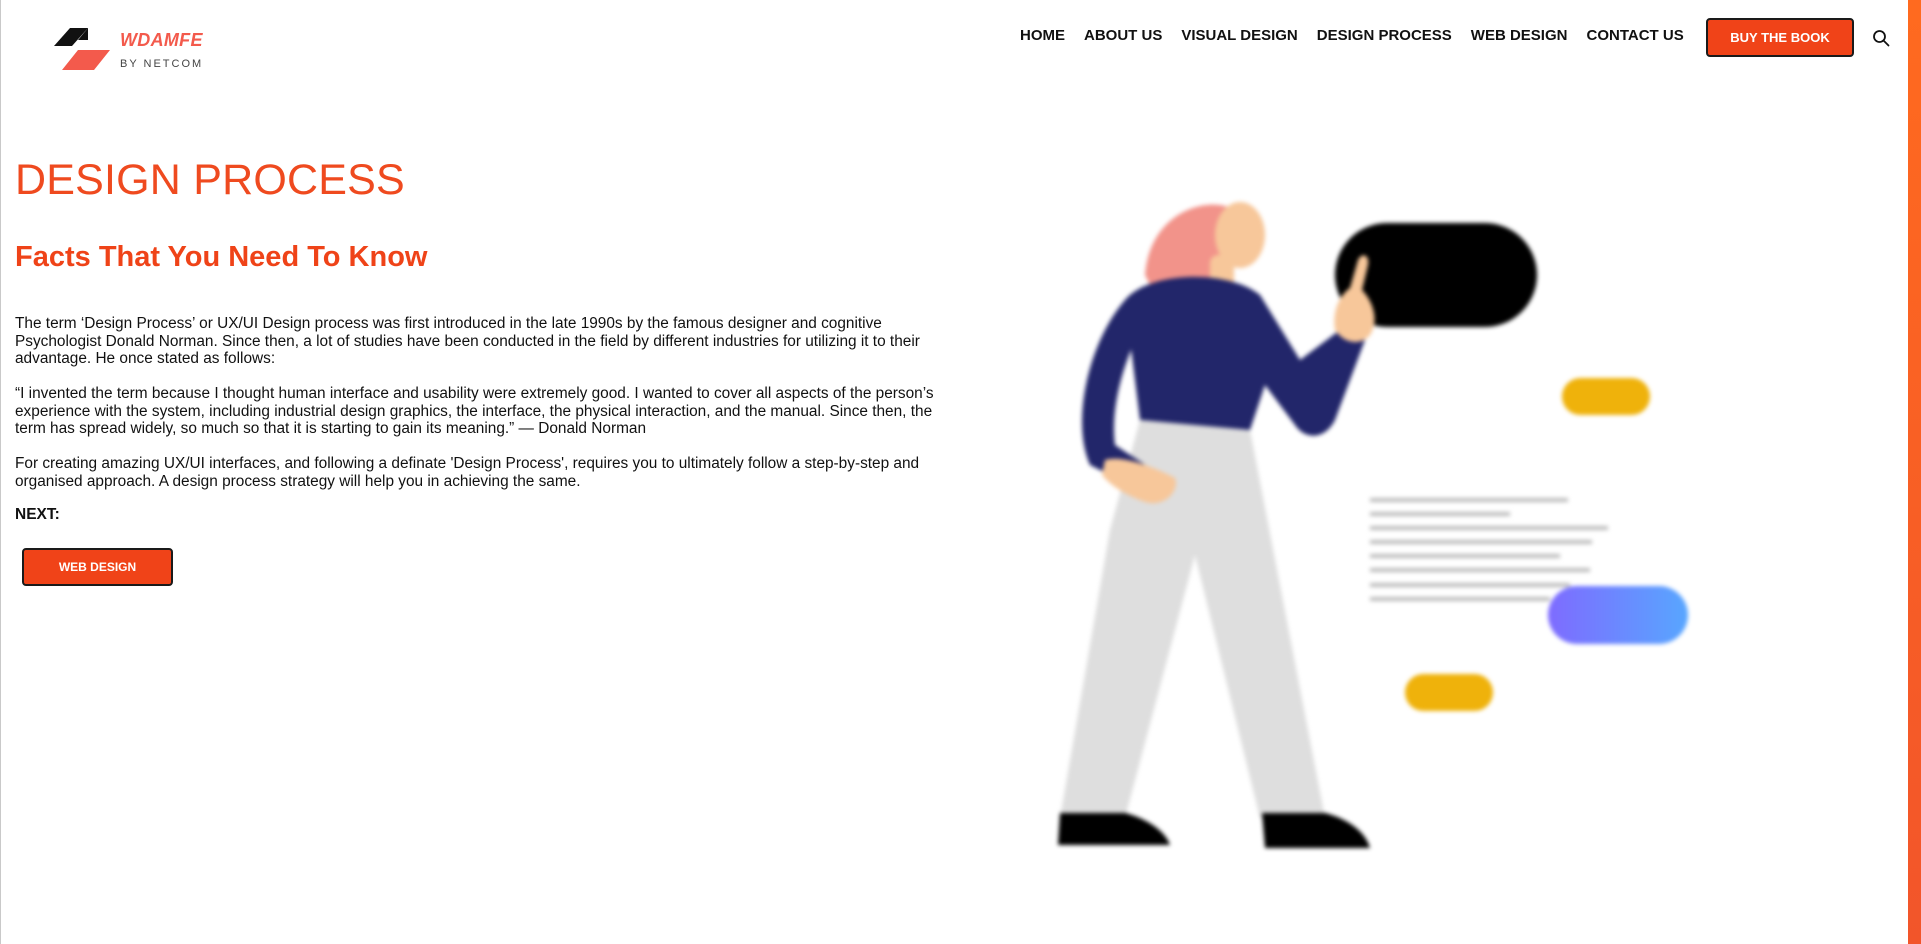 This screenshot has width=1921, height=944. What do you see at coordinates (221, 257) in the screenshot?
I see `section-subtitle: Facts That You Need To Know` at bounding box center [221, 257].